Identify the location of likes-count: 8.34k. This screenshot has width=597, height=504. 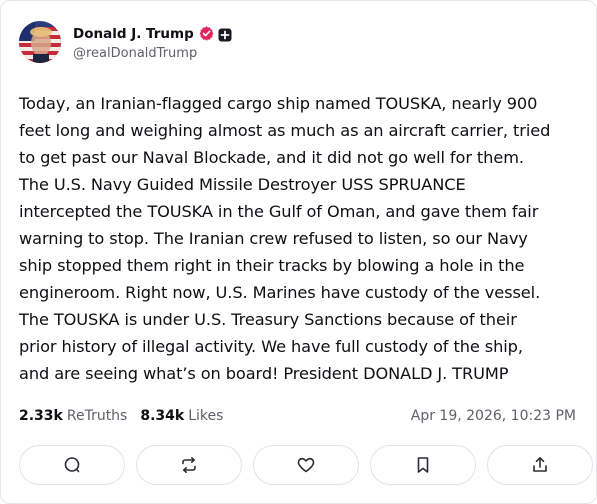
(162, 416).